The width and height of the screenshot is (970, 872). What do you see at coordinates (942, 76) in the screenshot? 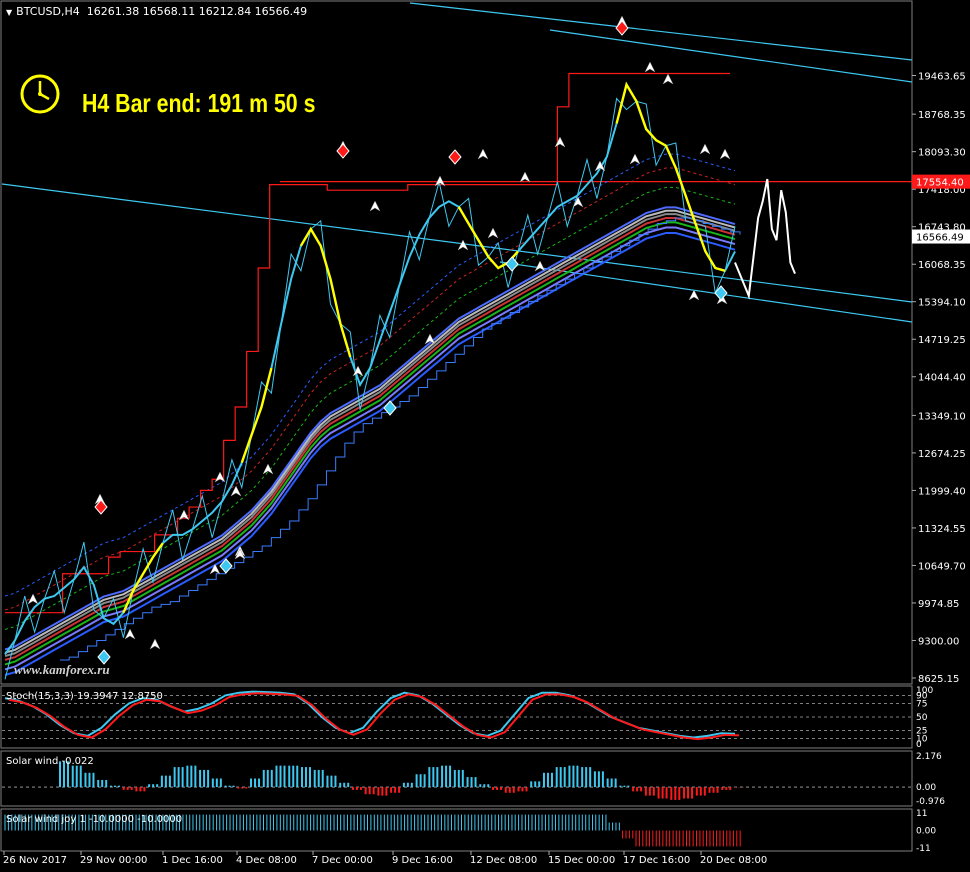
I see `y-tick-label: 19463.65` at bounding box center [942, 76].